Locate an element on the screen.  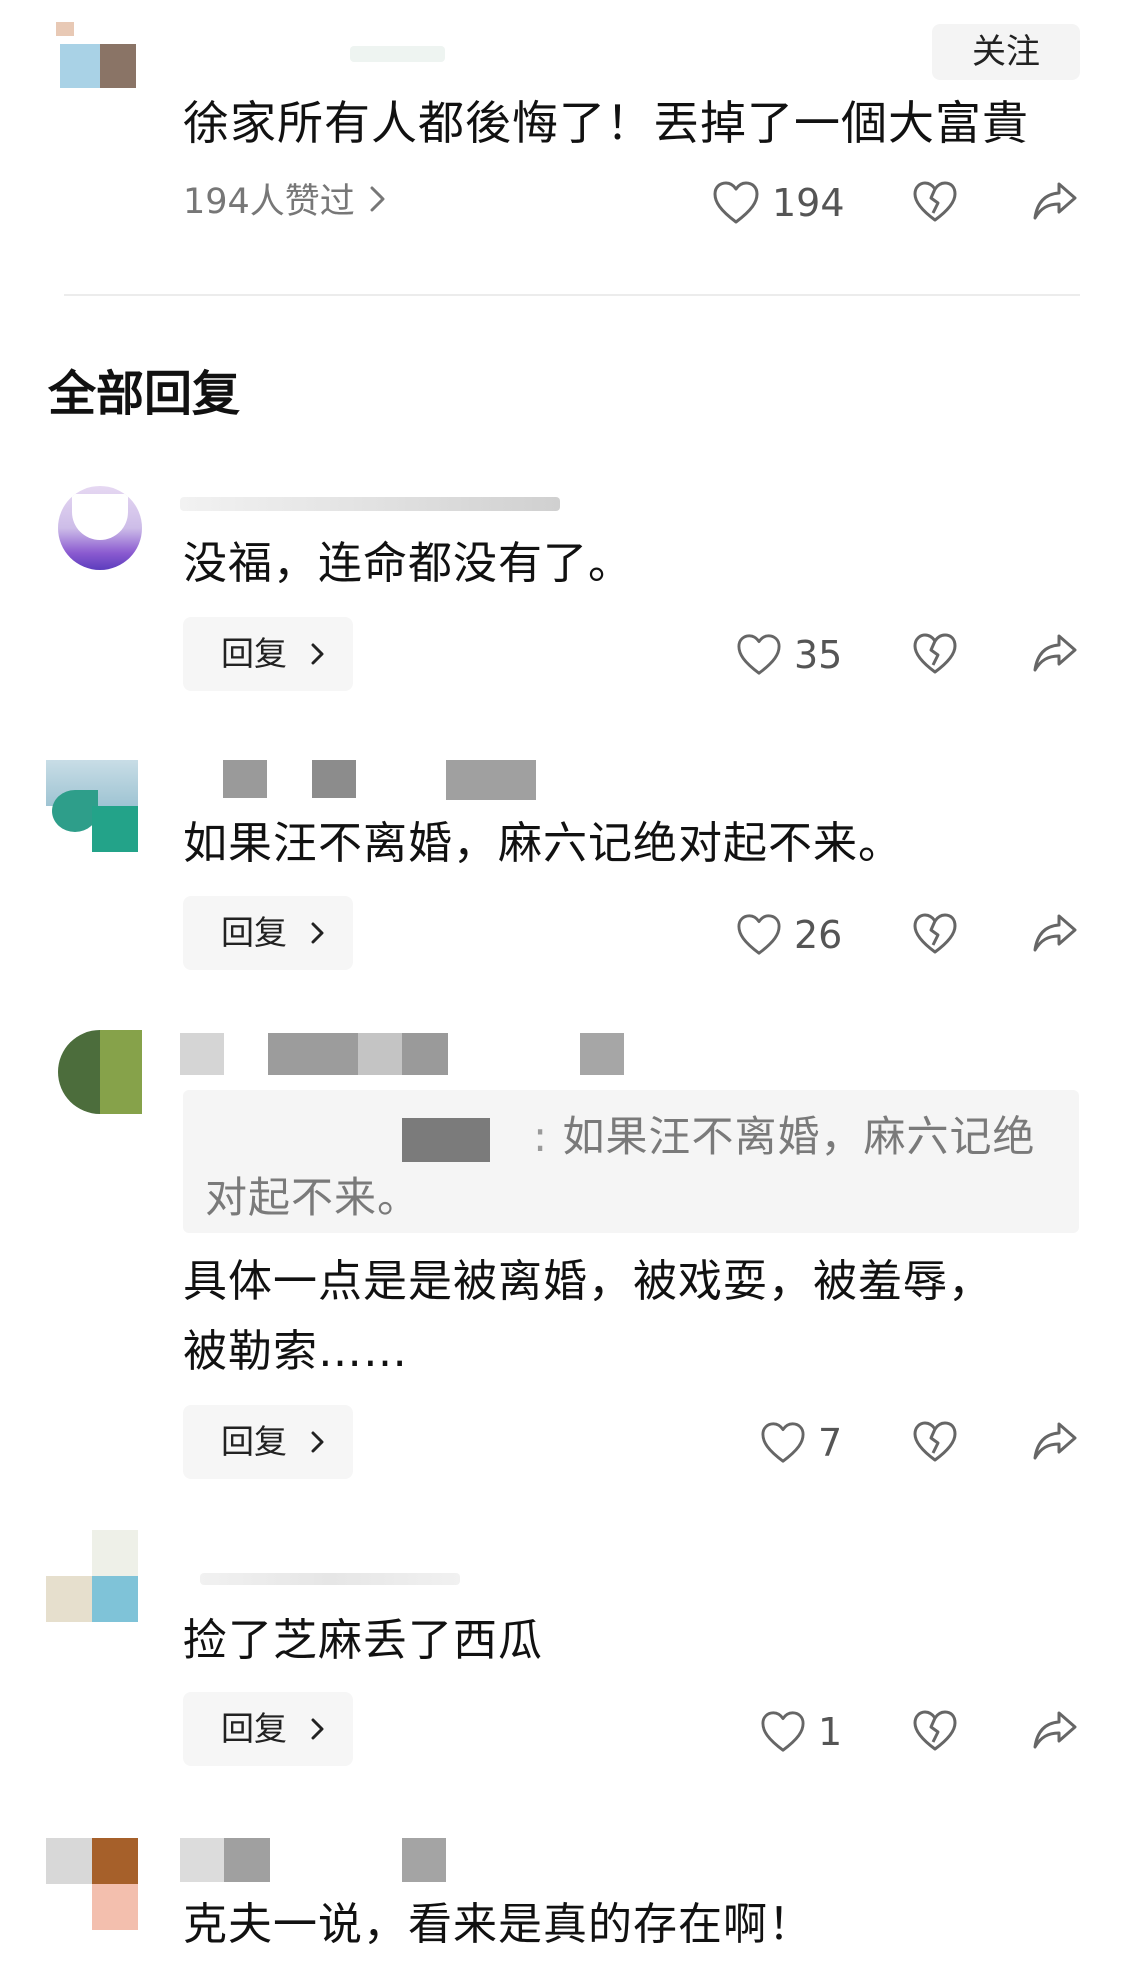
quote-text: : 如果汪不离婚，麻六记绝 is located at coordinates (784, 1136).